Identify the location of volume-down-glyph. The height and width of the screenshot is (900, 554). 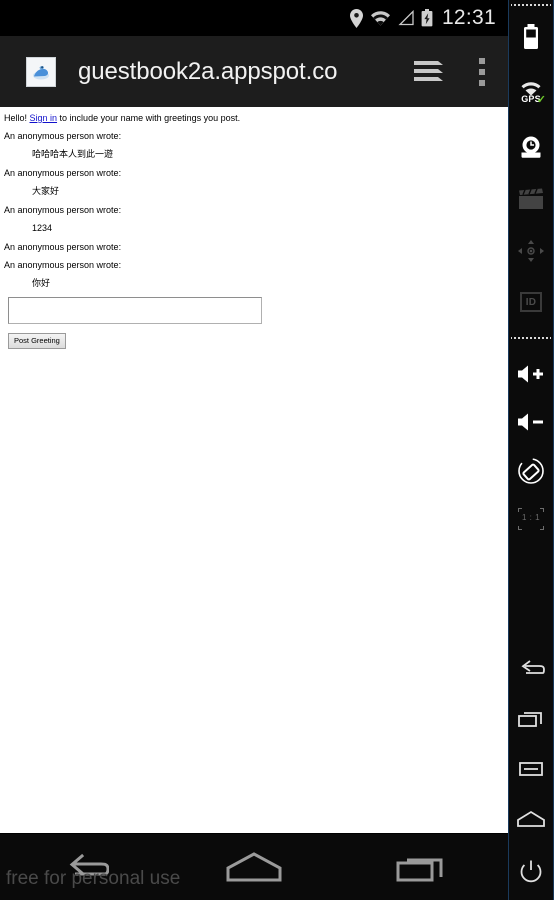
(530, 422).